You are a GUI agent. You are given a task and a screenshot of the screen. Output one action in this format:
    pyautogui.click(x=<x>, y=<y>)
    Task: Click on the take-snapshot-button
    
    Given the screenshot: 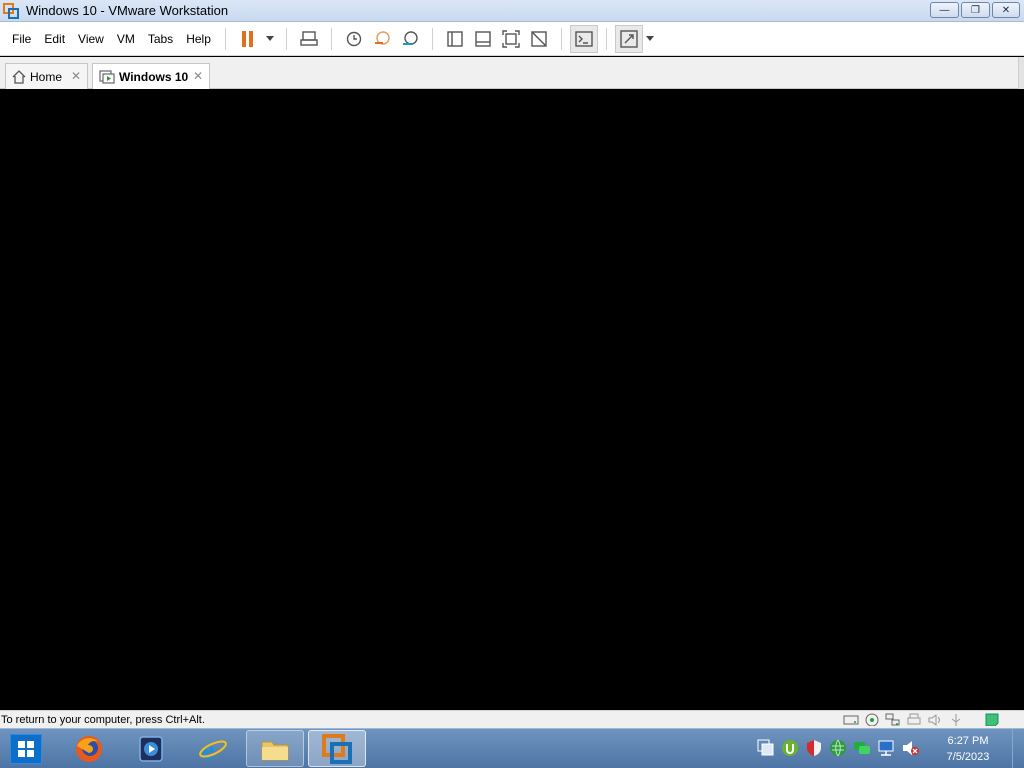 What is the action you would take?
    pyautogui.click(x=354, y=39)
    